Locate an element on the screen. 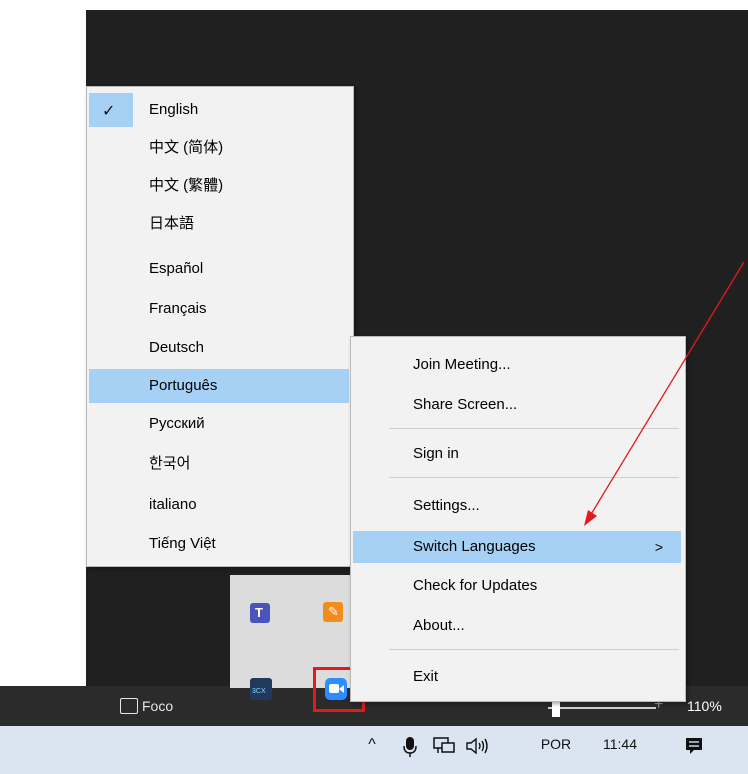 Image resolution: width=748 pixels, height=774 pixels. language-item-german: Deutsch is located at coordinates (219, 348).